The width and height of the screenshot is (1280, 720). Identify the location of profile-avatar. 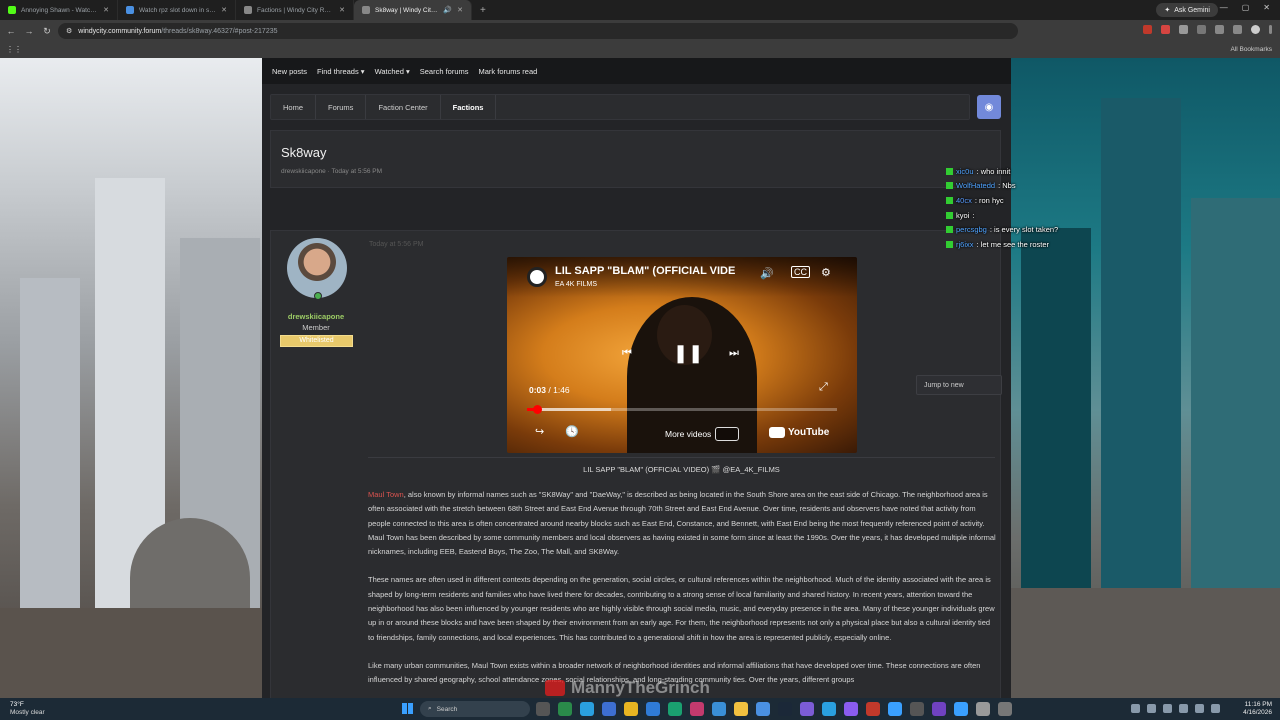
(1255, 29).